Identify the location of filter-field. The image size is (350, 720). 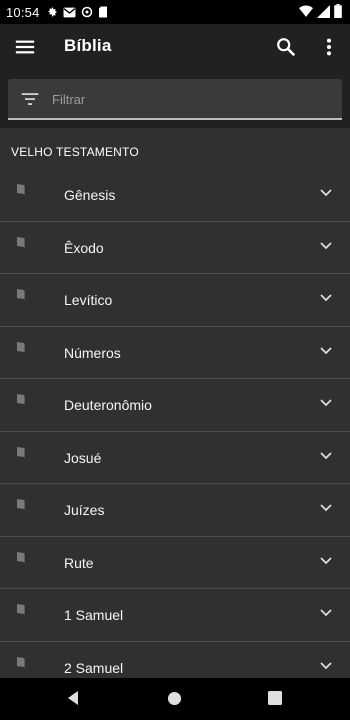
(175, 99).